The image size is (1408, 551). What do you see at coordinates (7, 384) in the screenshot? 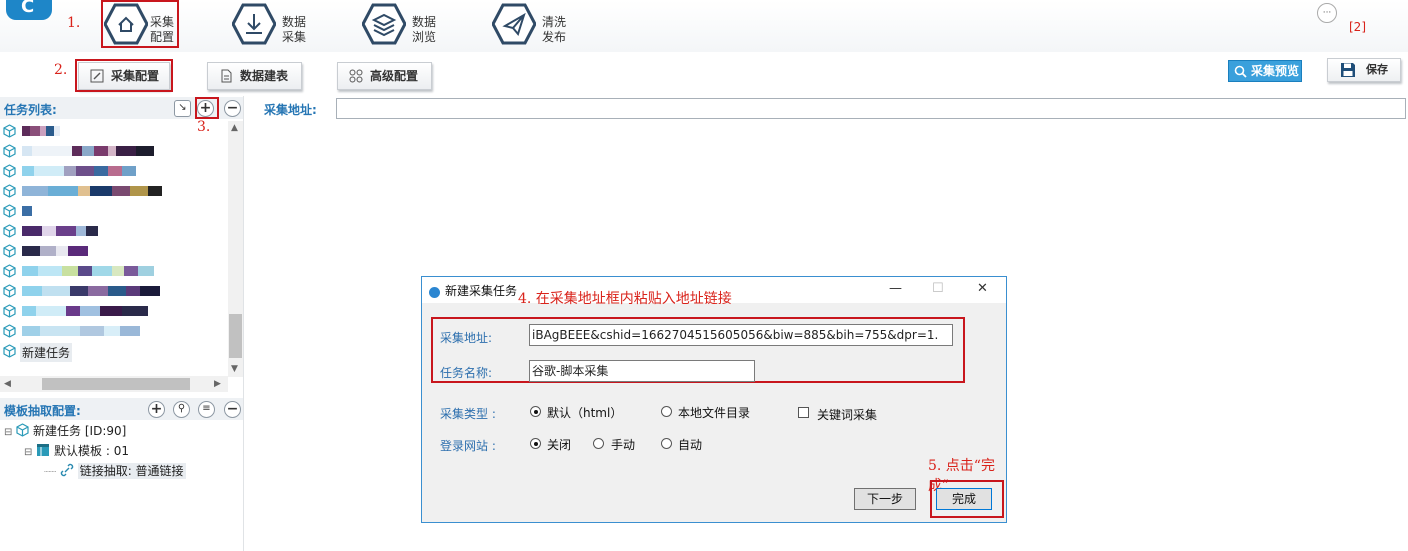
I see `scroll-left-icon: ◀` at bounding box center [7, 384].